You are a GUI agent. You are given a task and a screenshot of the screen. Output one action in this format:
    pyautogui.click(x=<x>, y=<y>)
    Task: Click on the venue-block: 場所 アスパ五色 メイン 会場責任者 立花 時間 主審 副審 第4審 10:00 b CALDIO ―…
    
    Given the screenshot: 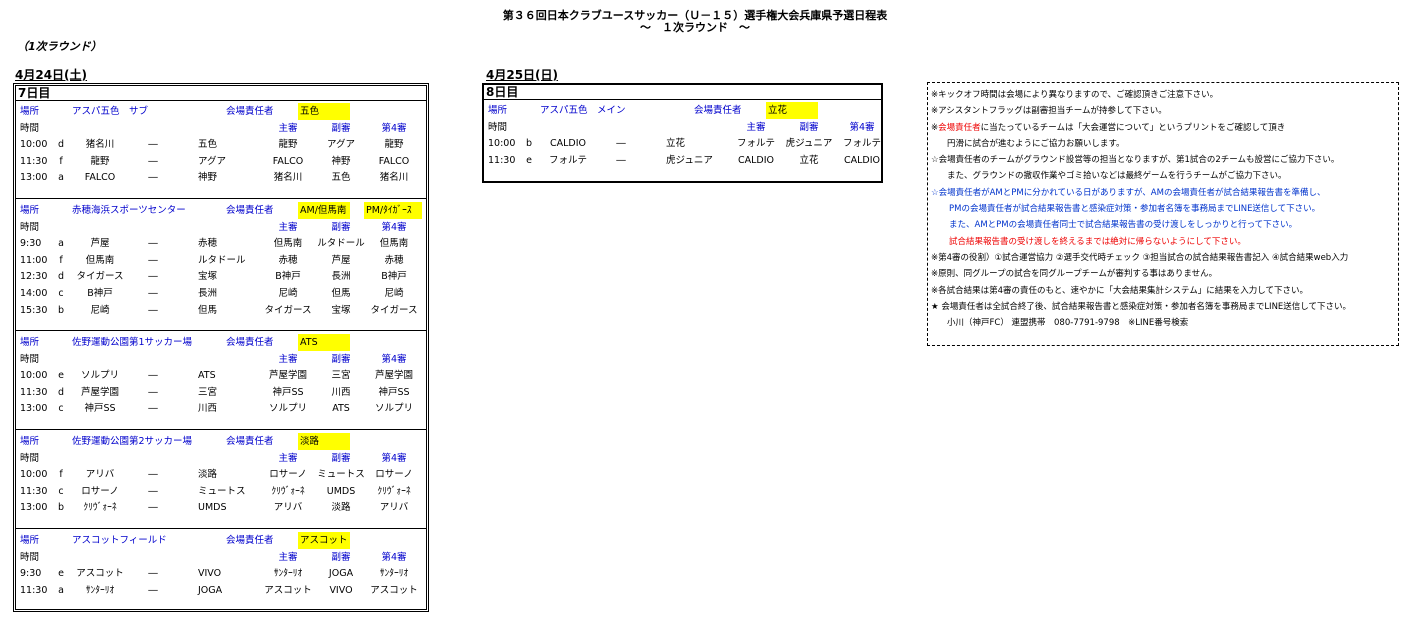 What is the action you would take?
    pyautogui.click(x=682, y=146)
    